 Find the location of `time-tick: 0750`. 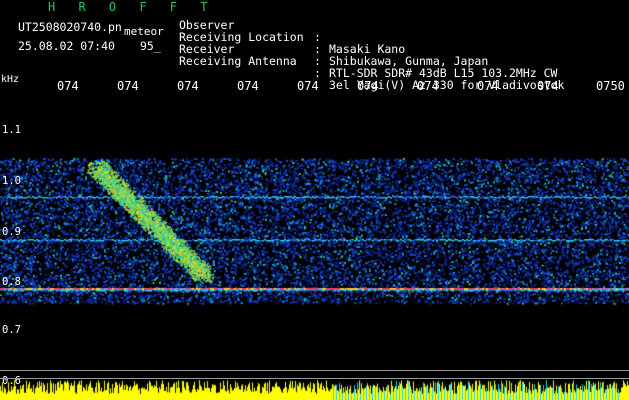

time-tick: 0750 is located at coordinates (610, 86).